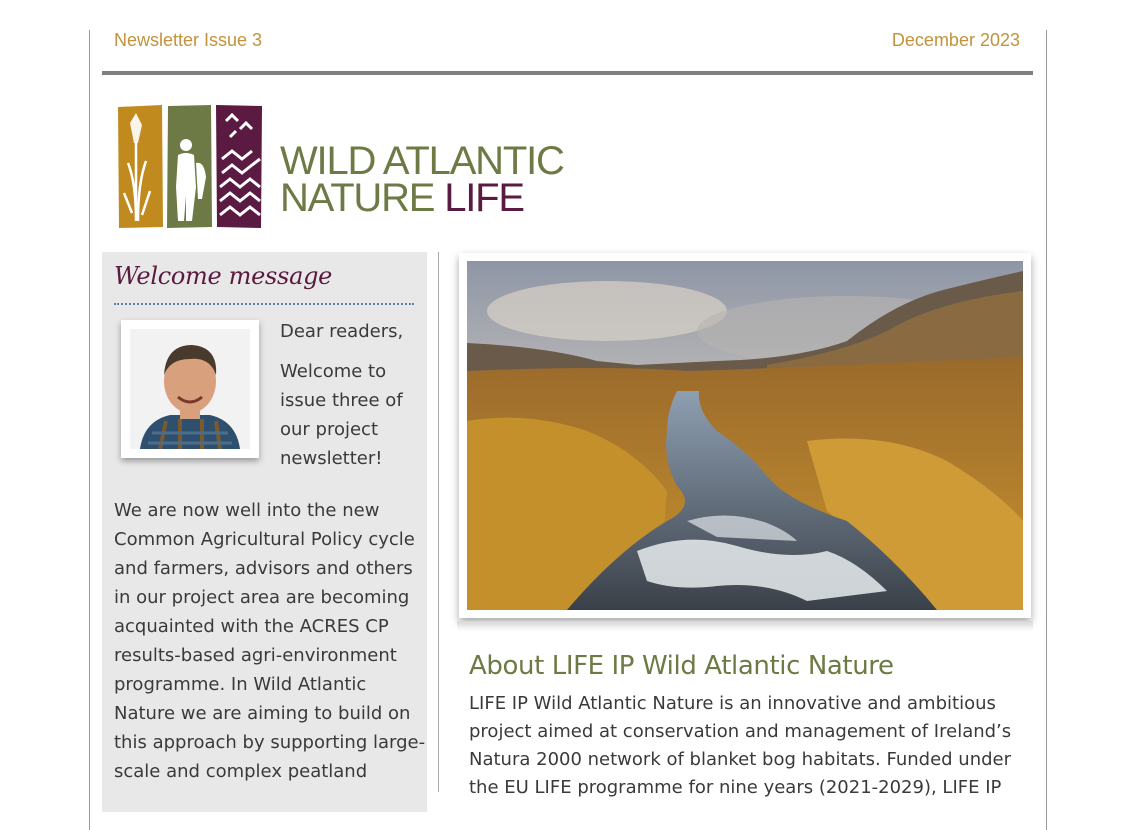 The width and height of the screenshot is (1135, 830). What do you see at coordinates (223, 276) in the screenshot?
I see `welcome-title: Welcome message` at bounding box center [223, 276].